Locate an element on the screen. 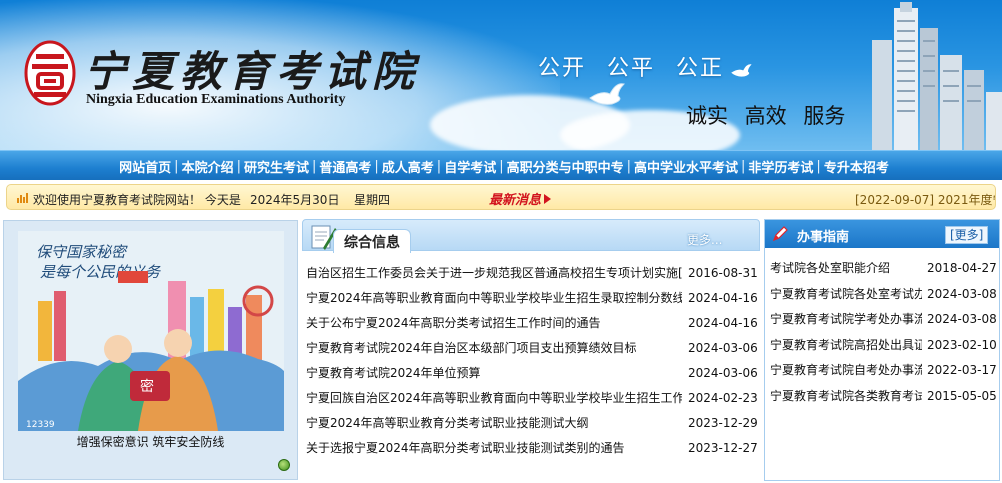 The width and height of the screenshot is (1002, 483). list-item: 宁夏2024年高等职业教育分类考试职业技能测试大纲 2023-12-29 is located at coordinates (531, 423).